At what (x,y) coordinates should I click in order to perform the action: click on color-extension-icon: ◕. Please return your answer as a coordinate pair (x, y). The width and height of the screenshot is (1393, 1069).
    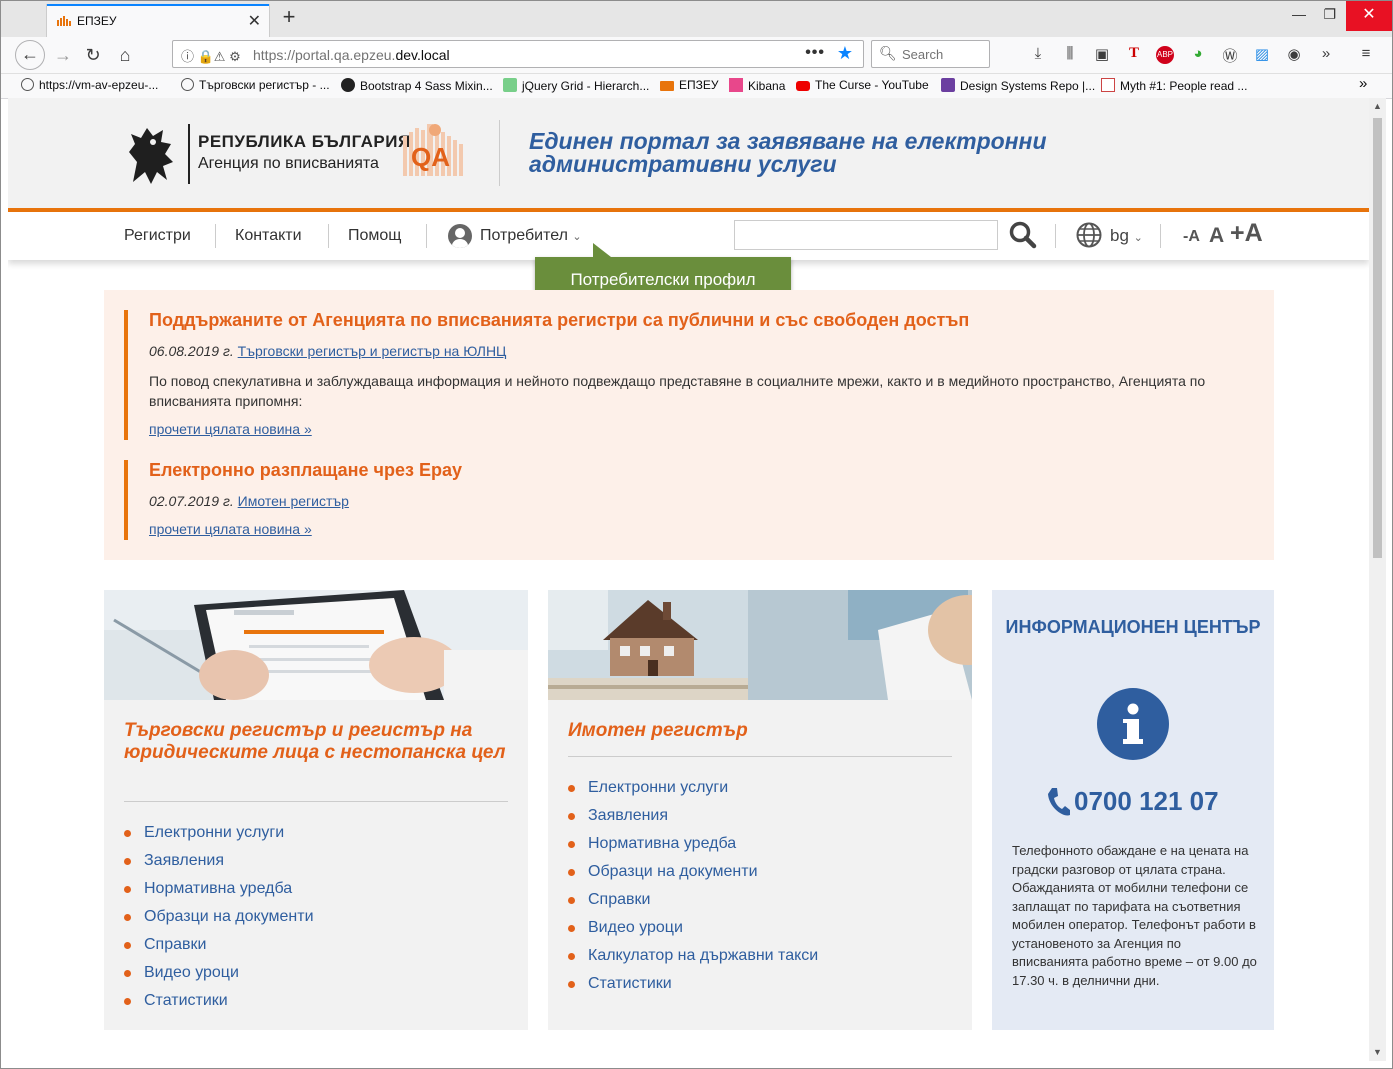
    Looking at the image, I should click on (1198, 53).